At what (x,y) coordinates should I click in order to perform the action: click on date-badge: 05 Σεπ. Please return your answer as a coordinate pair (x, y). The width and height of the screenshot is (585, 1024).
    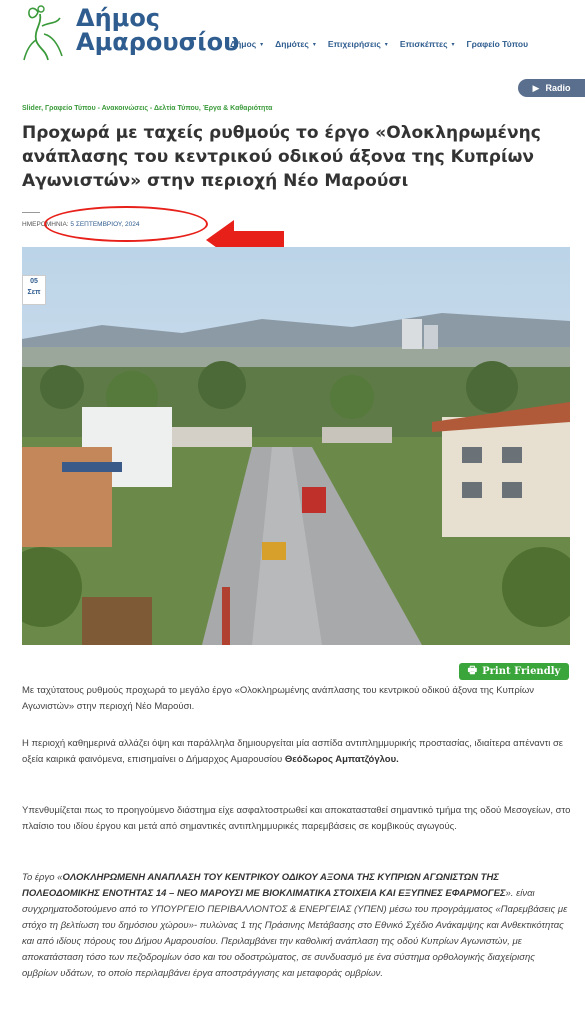
    Looking at the image, I should click on (34, 290).